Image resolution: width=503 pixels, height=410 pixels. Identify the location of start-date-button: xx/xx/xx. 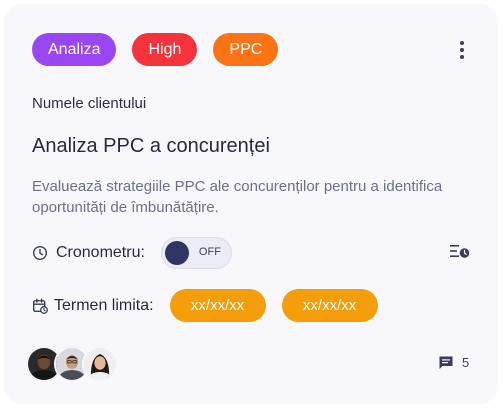
(217, 305).